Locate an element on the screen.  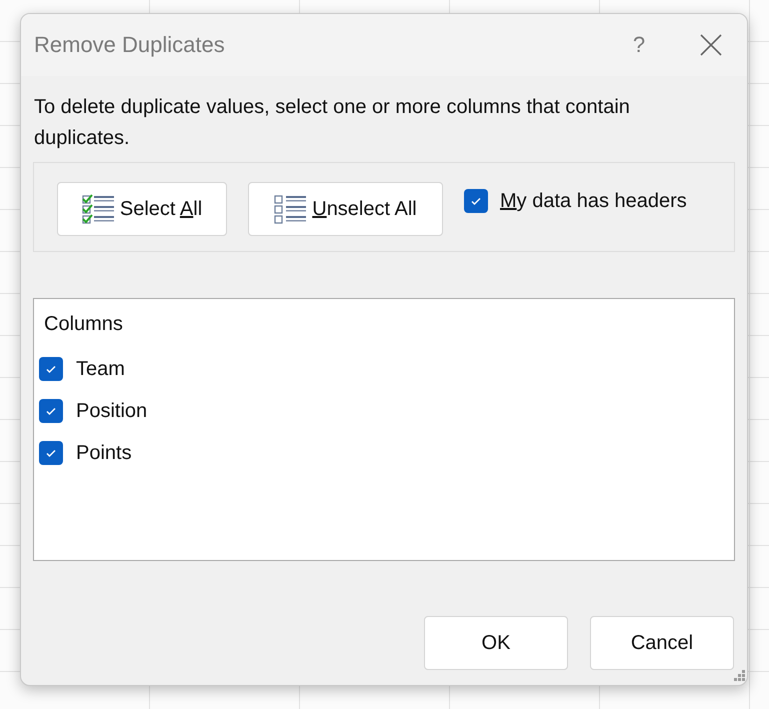
window-title: Remove Duplicates is located at coordinates (130, 45).